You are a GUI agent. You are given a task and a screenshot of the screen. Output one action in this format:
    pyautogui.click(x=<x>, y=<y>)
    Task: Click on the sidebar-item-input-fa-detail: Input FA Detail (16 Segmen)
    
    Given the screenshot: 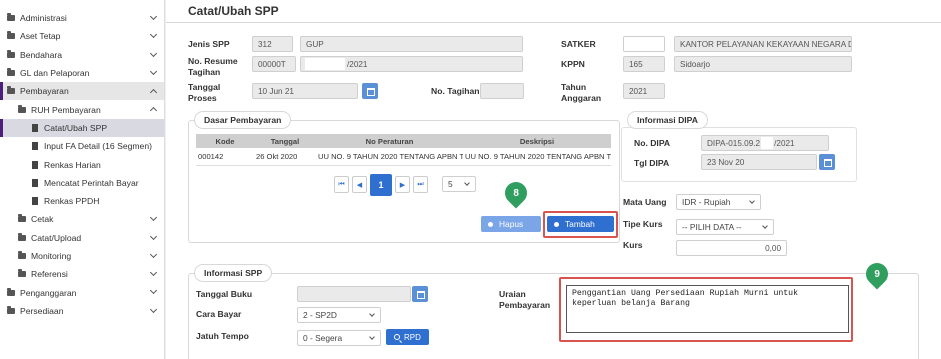 What is the action you would take?
    pyautogui.click(x=82, y=146)
    